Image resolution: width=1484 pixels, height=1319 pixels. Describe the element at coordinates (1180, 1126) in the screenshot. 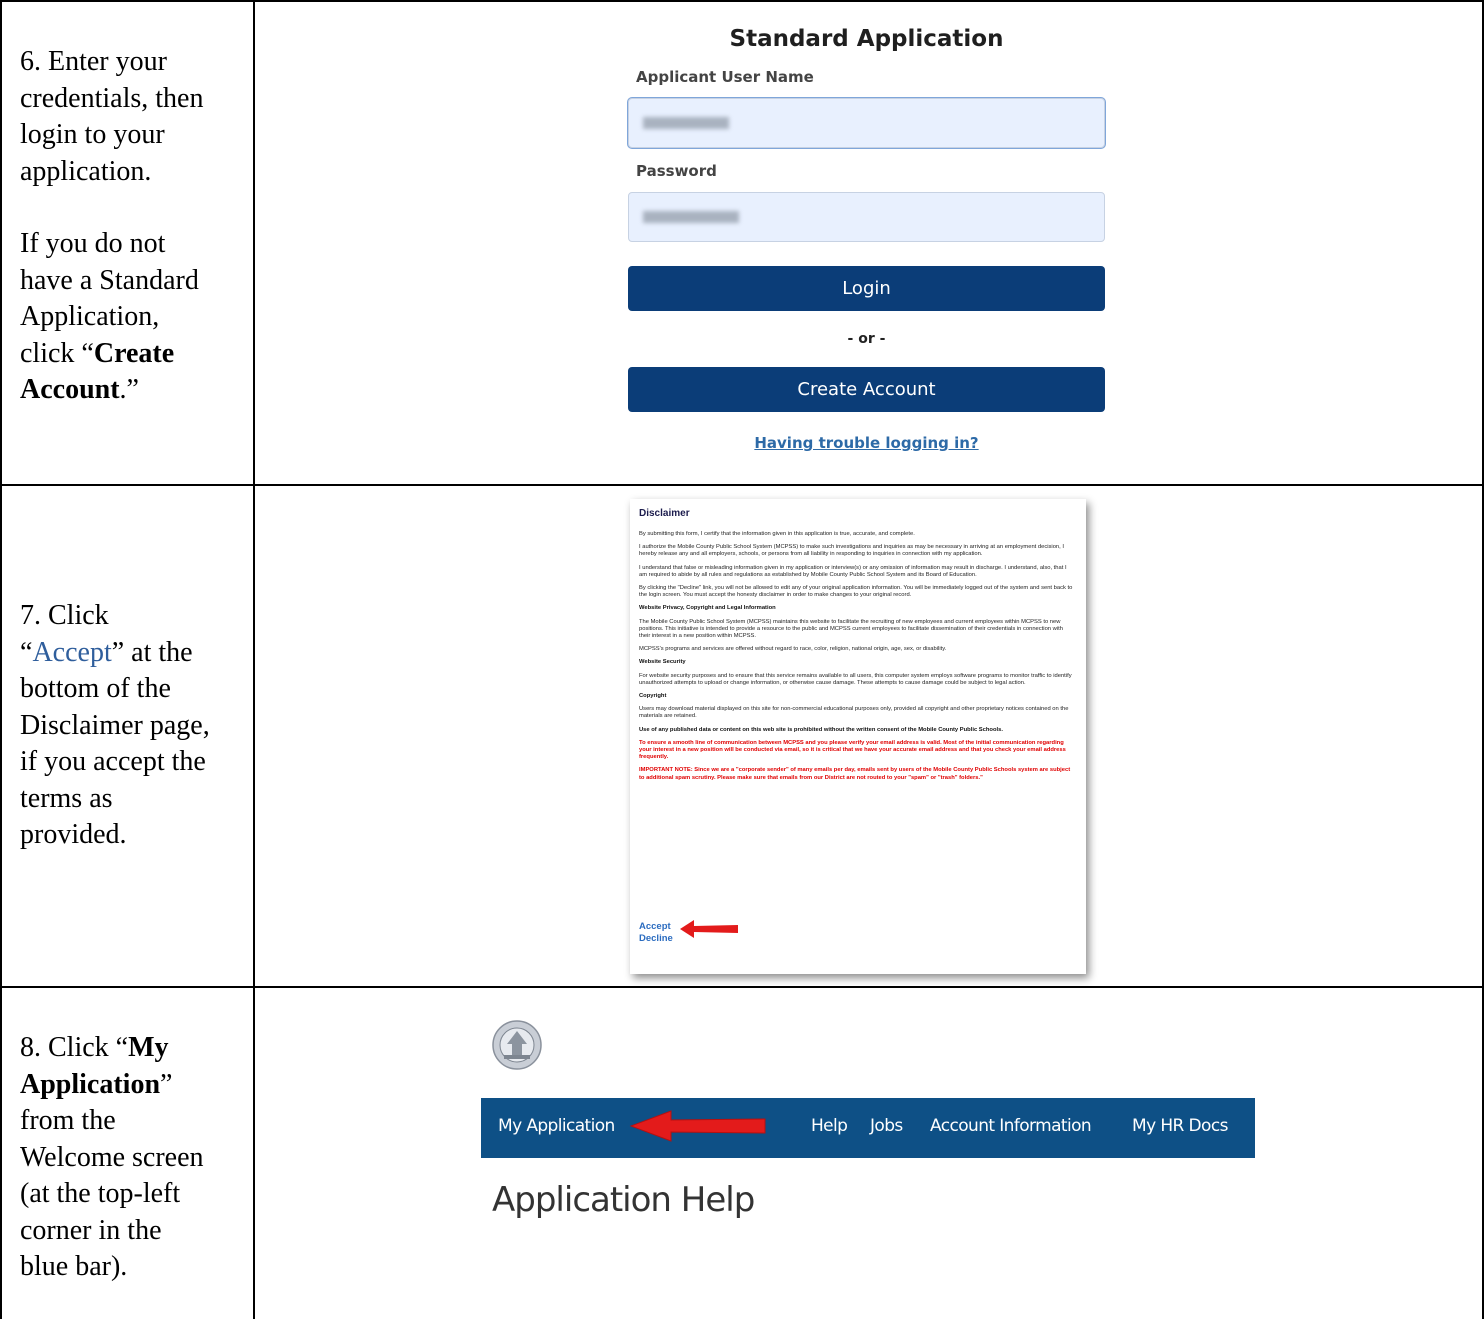

I see `nav-my-hr-docs: My HR Docs` at that location.